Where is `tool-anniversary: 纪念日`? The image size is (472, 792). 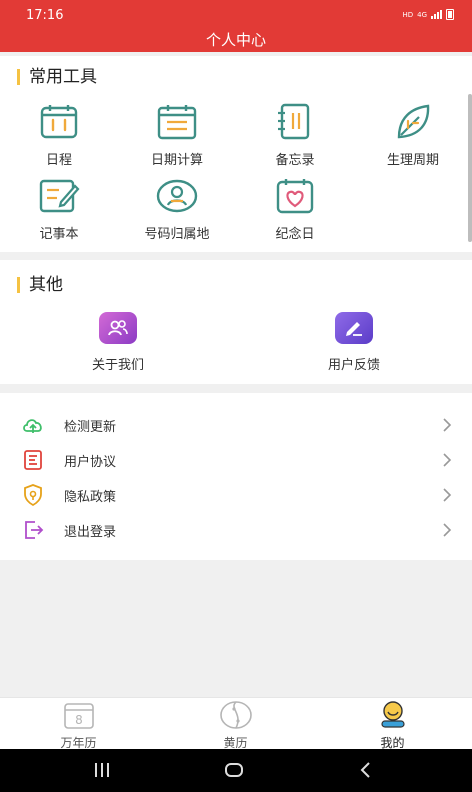 tool-anniversary: 纪念日 is located at coordinates (295, 209).